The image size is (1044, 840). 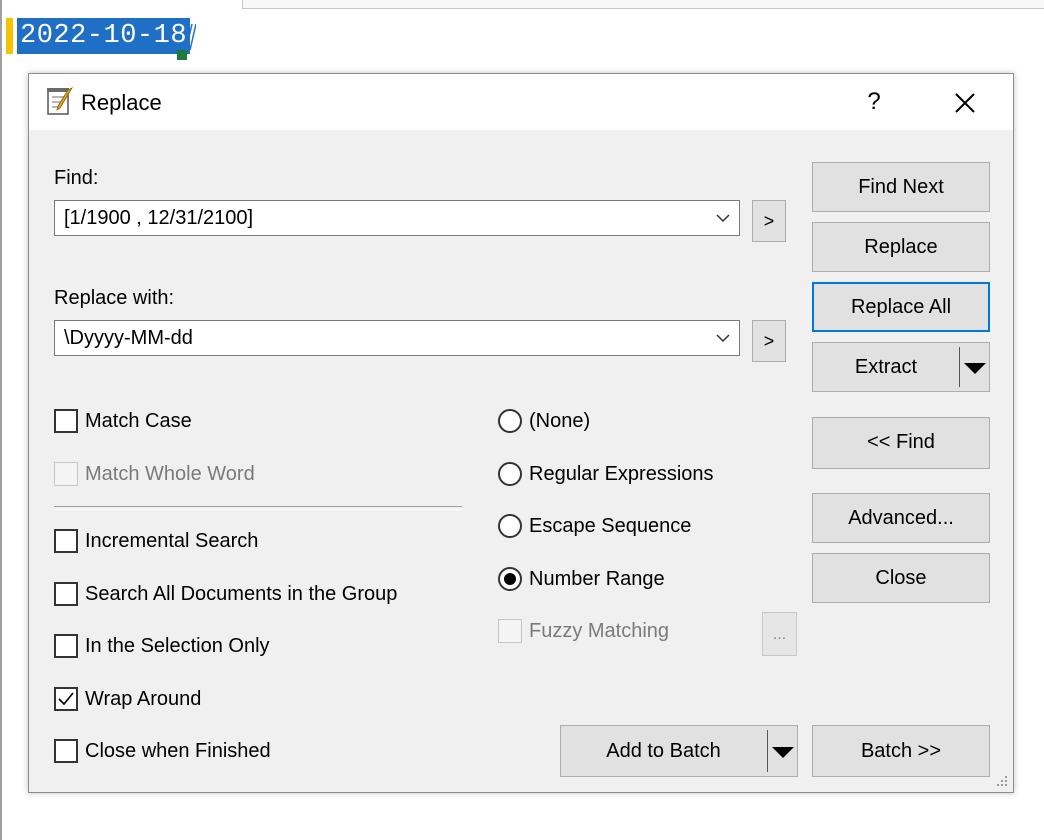 What do you see at coordinates (114, 298) in the screenshot?
I see `replace-label: Replace with:` at bounding box center [114, 298].